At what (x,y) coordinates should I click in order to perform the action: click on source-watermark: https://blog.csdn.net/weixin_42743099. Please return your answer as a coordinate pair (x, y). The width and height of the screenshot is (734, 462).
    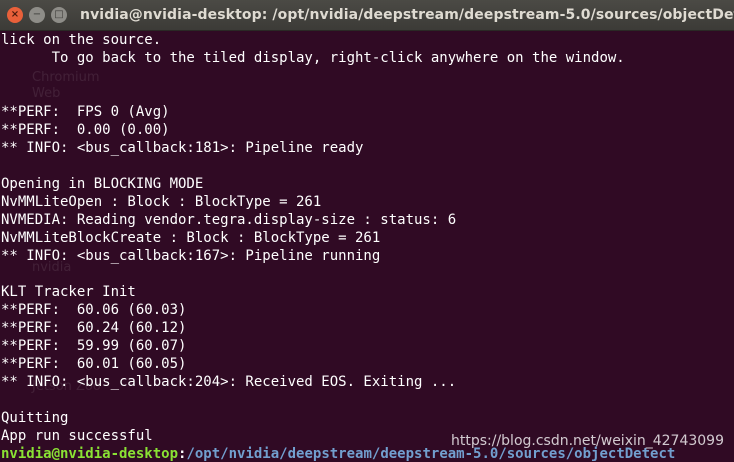
    Looking at the image, I should click on (587, 441).